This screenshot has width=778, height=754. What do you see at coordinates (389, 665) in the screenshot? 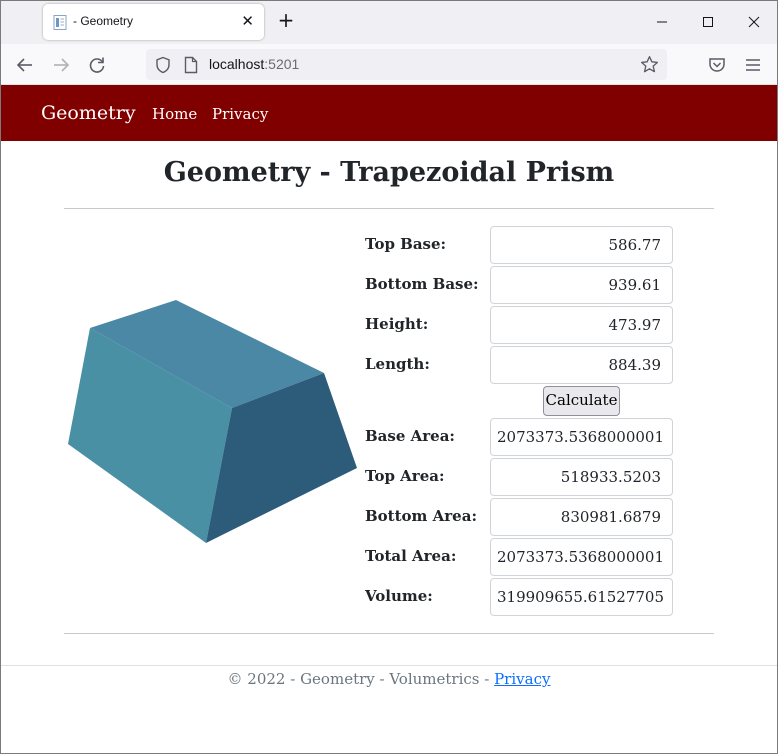
I see `footer-border` at bounding box center [389, 665].